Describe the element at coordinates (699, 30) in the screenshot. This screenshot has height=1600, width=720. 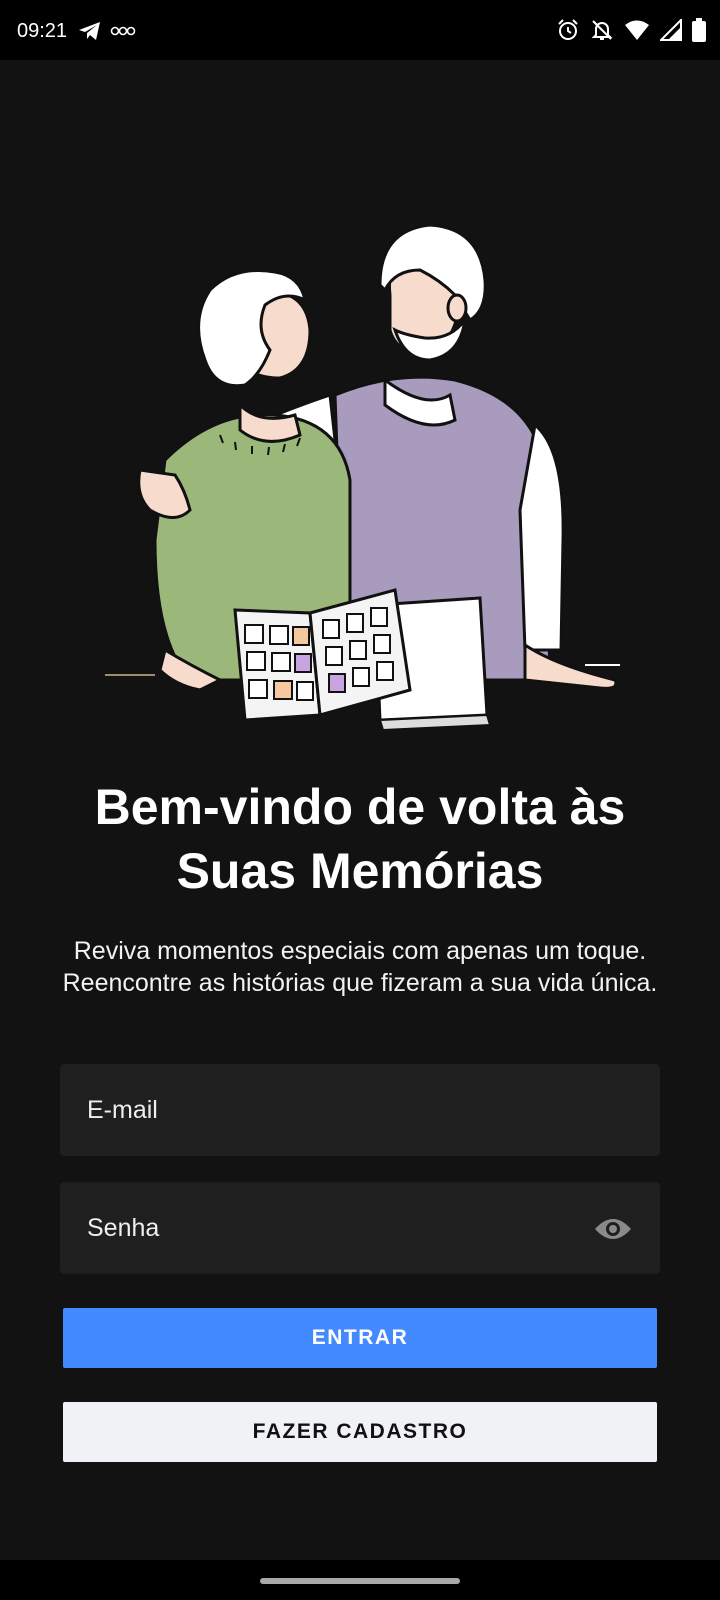
I see `battery-icon` at that location.